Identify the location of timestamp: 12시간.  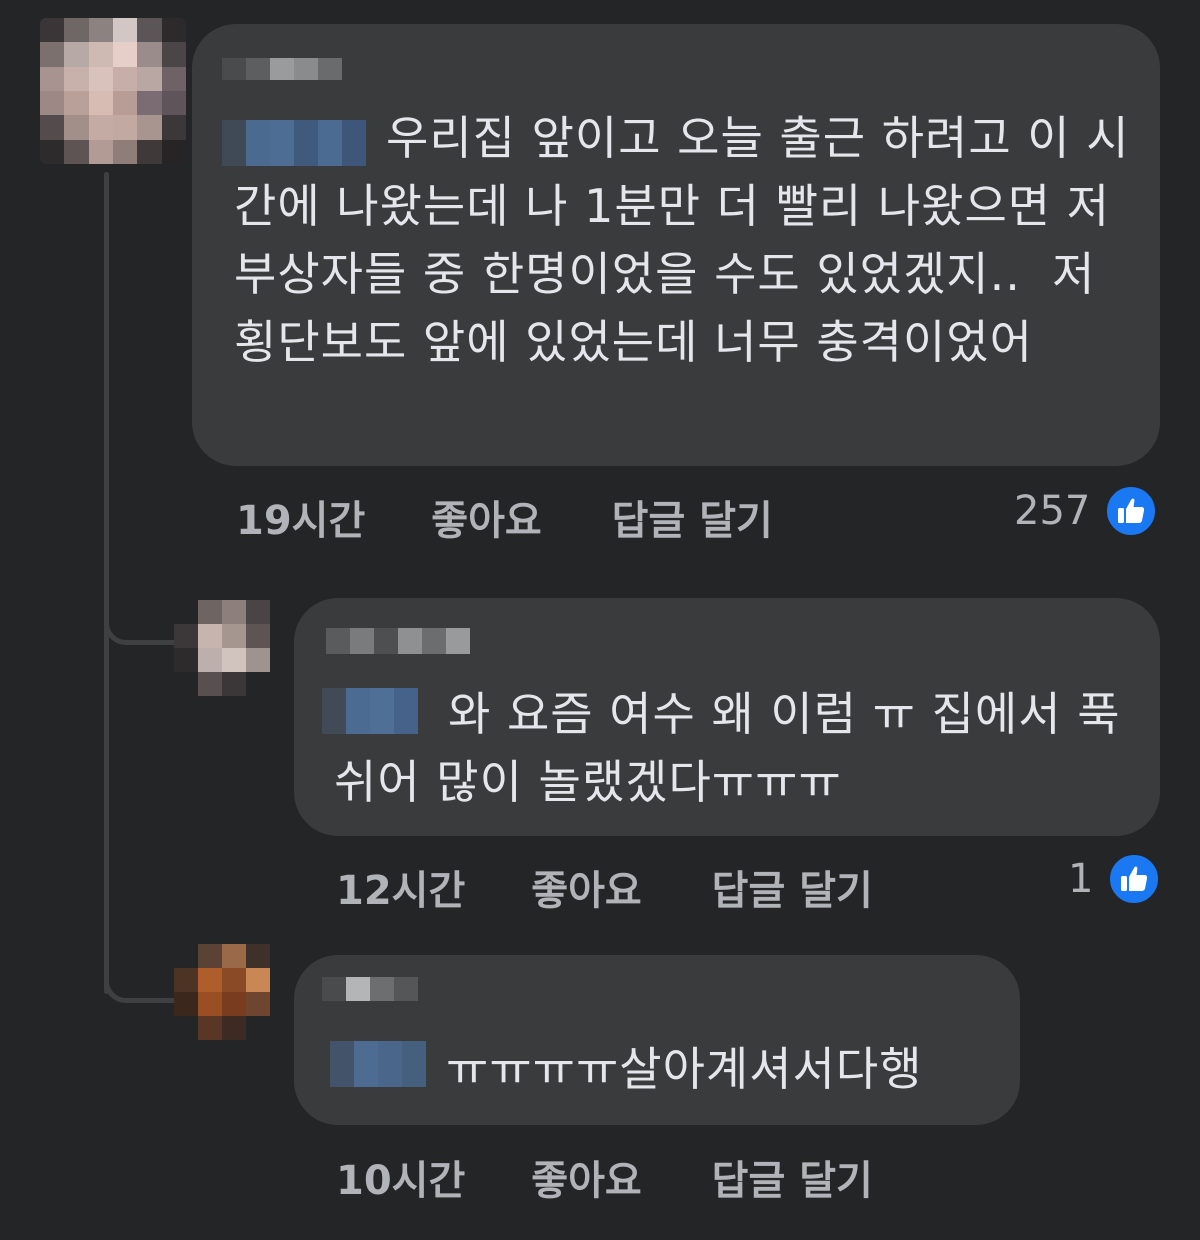
(400, 887).